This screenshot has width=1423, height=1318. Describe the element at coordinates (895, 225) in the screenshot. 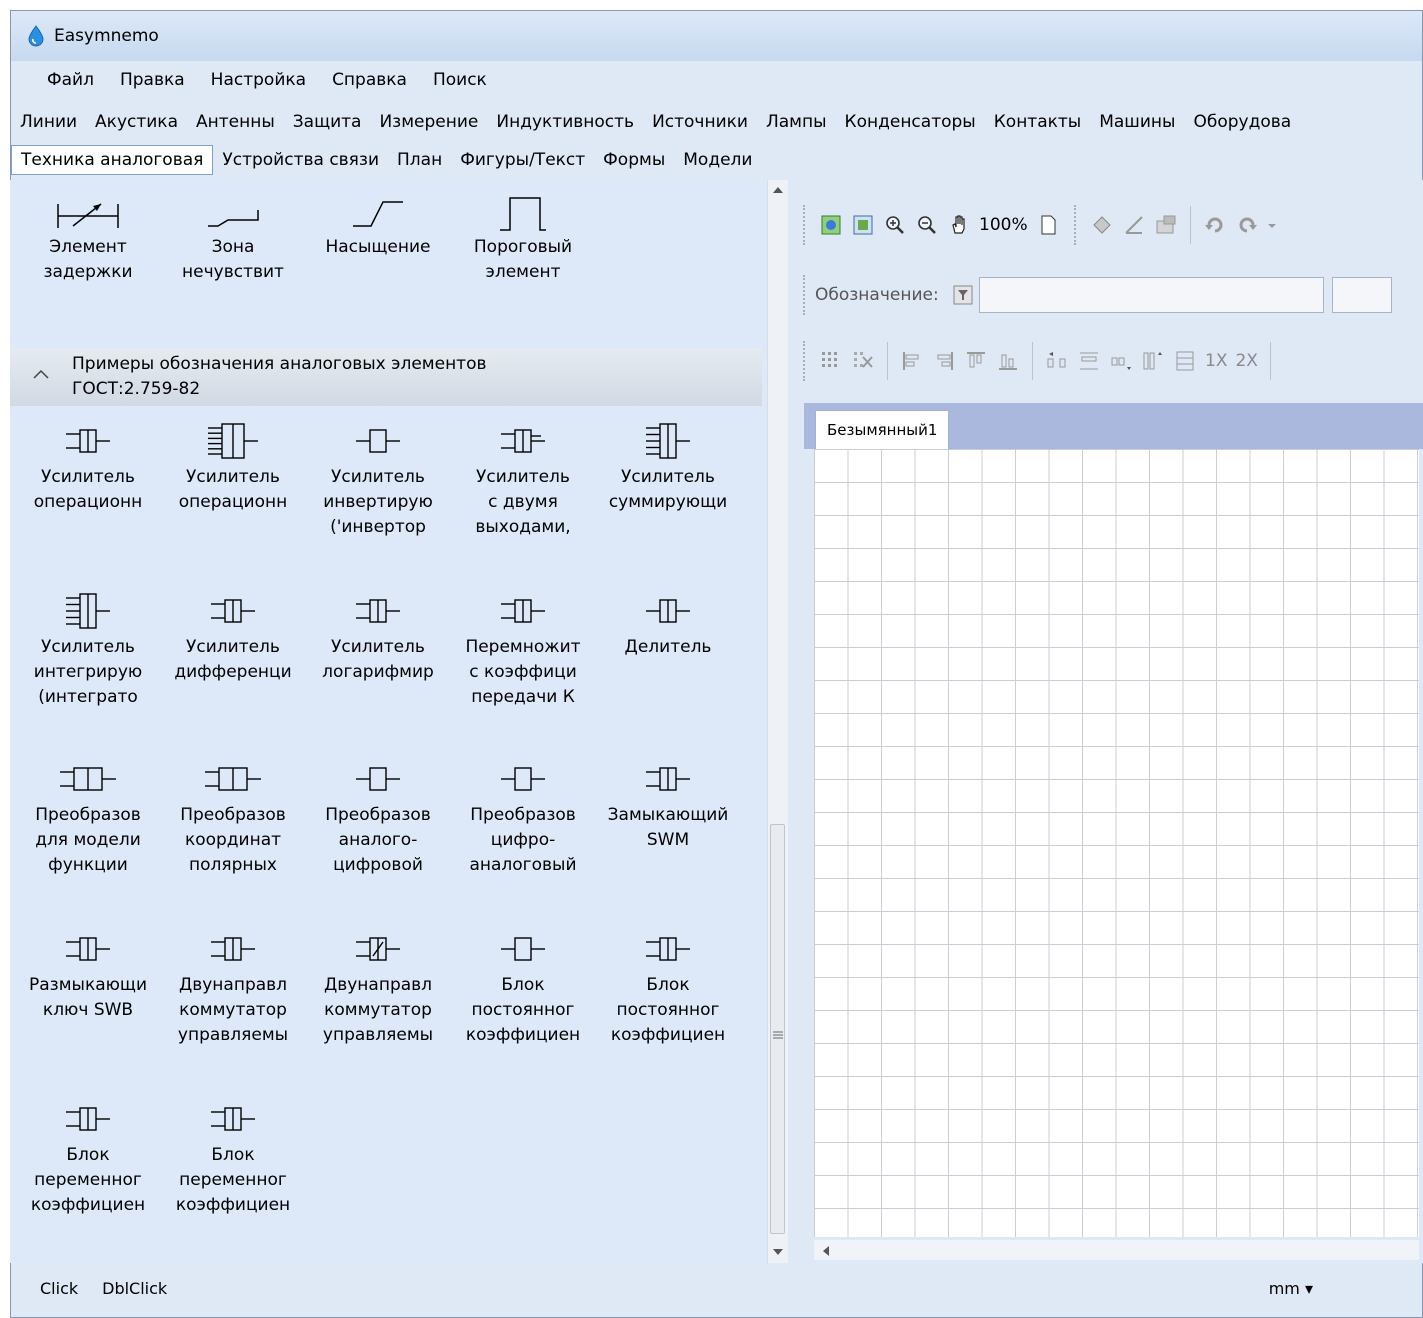

I see `zoom-in-icon` at that location.